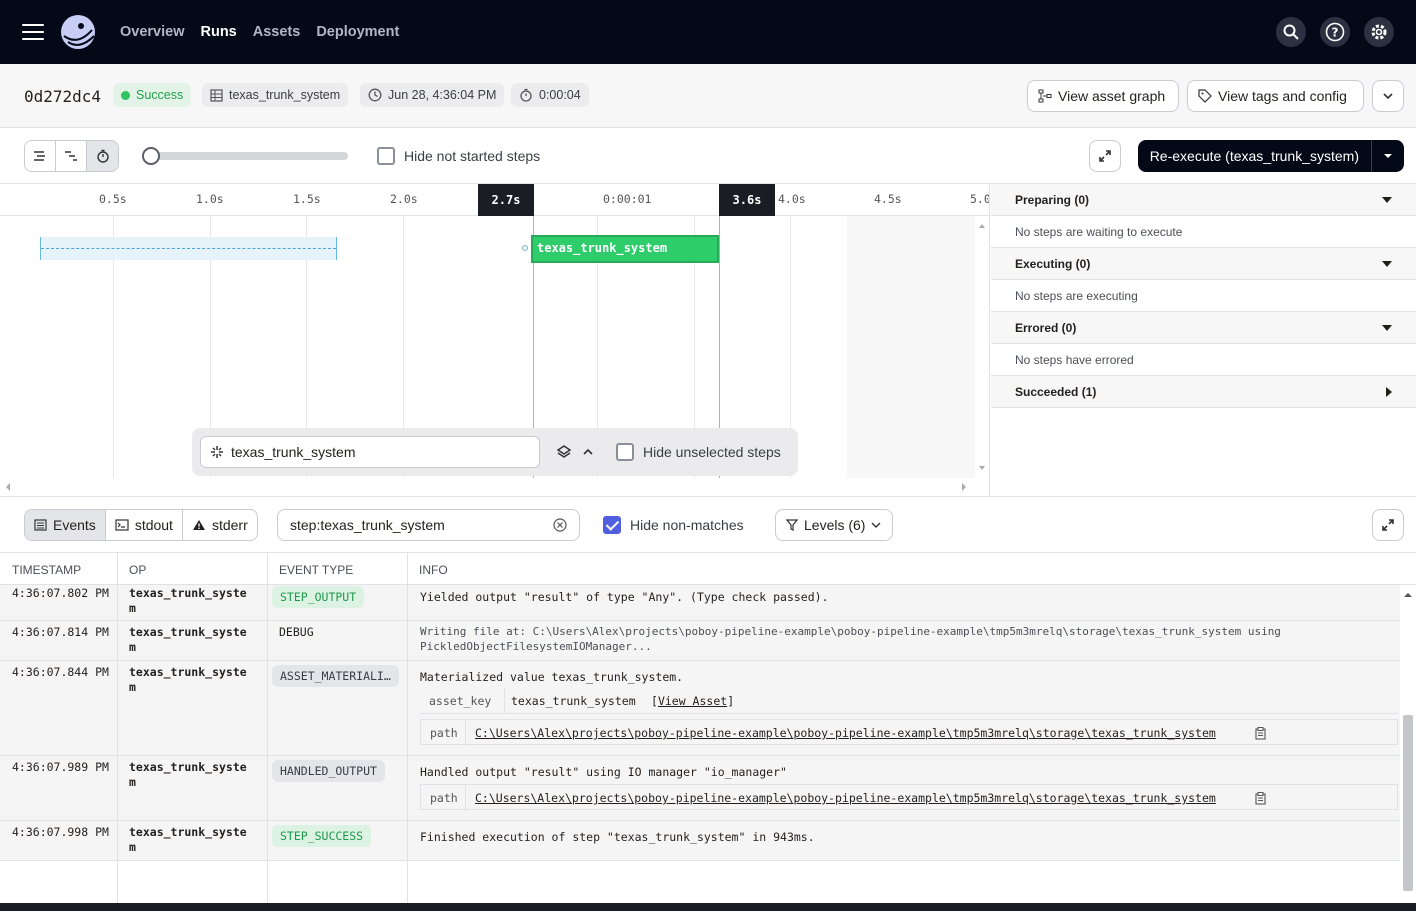  Describe the element at coordinates (318, 597) in the screenshot. I see `event-type-badge: STEP_OUTPUT` at that location.